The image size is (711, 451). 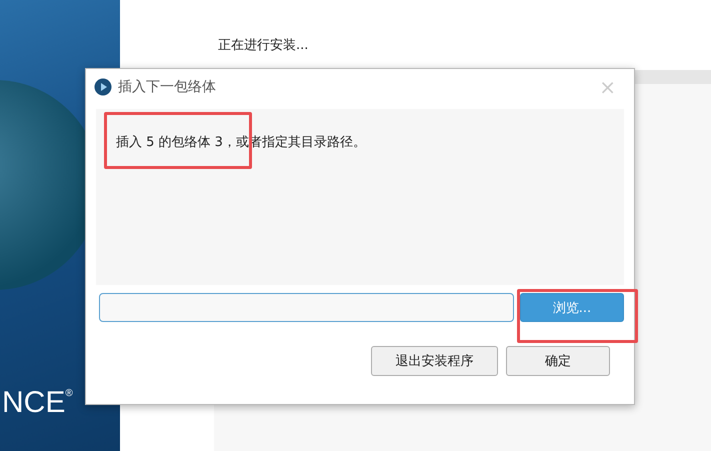 What do you see at coordinates (558, 361) in the screenshot?
I see `dialog-button: 确定` at bounding box center [558, 361].